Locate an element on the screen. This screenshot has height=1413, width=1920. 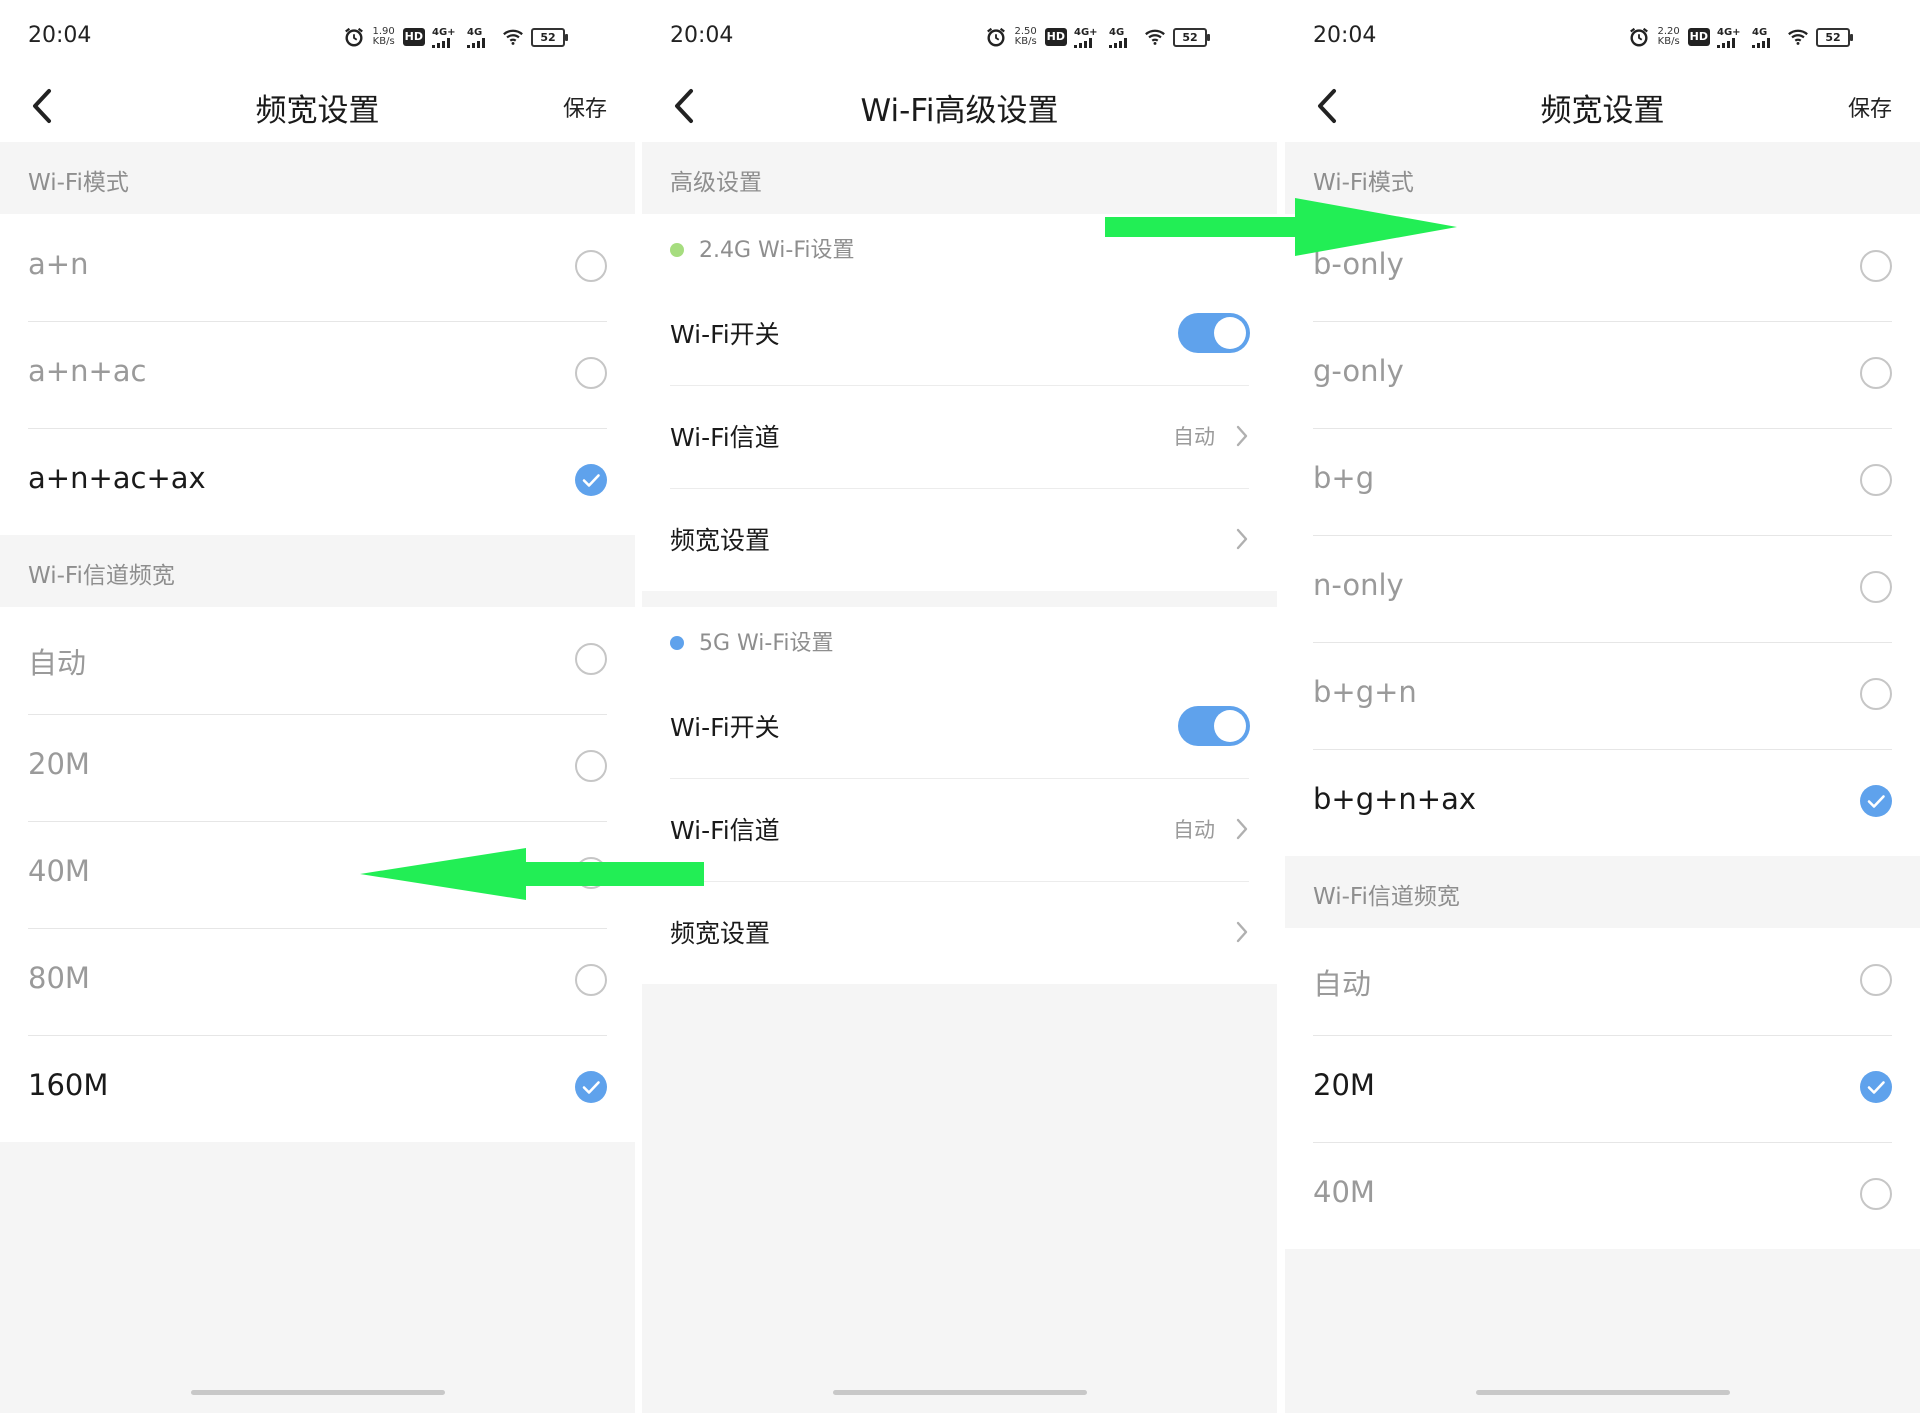
option-n-only: n-only is located at coordinates (1602, 588).